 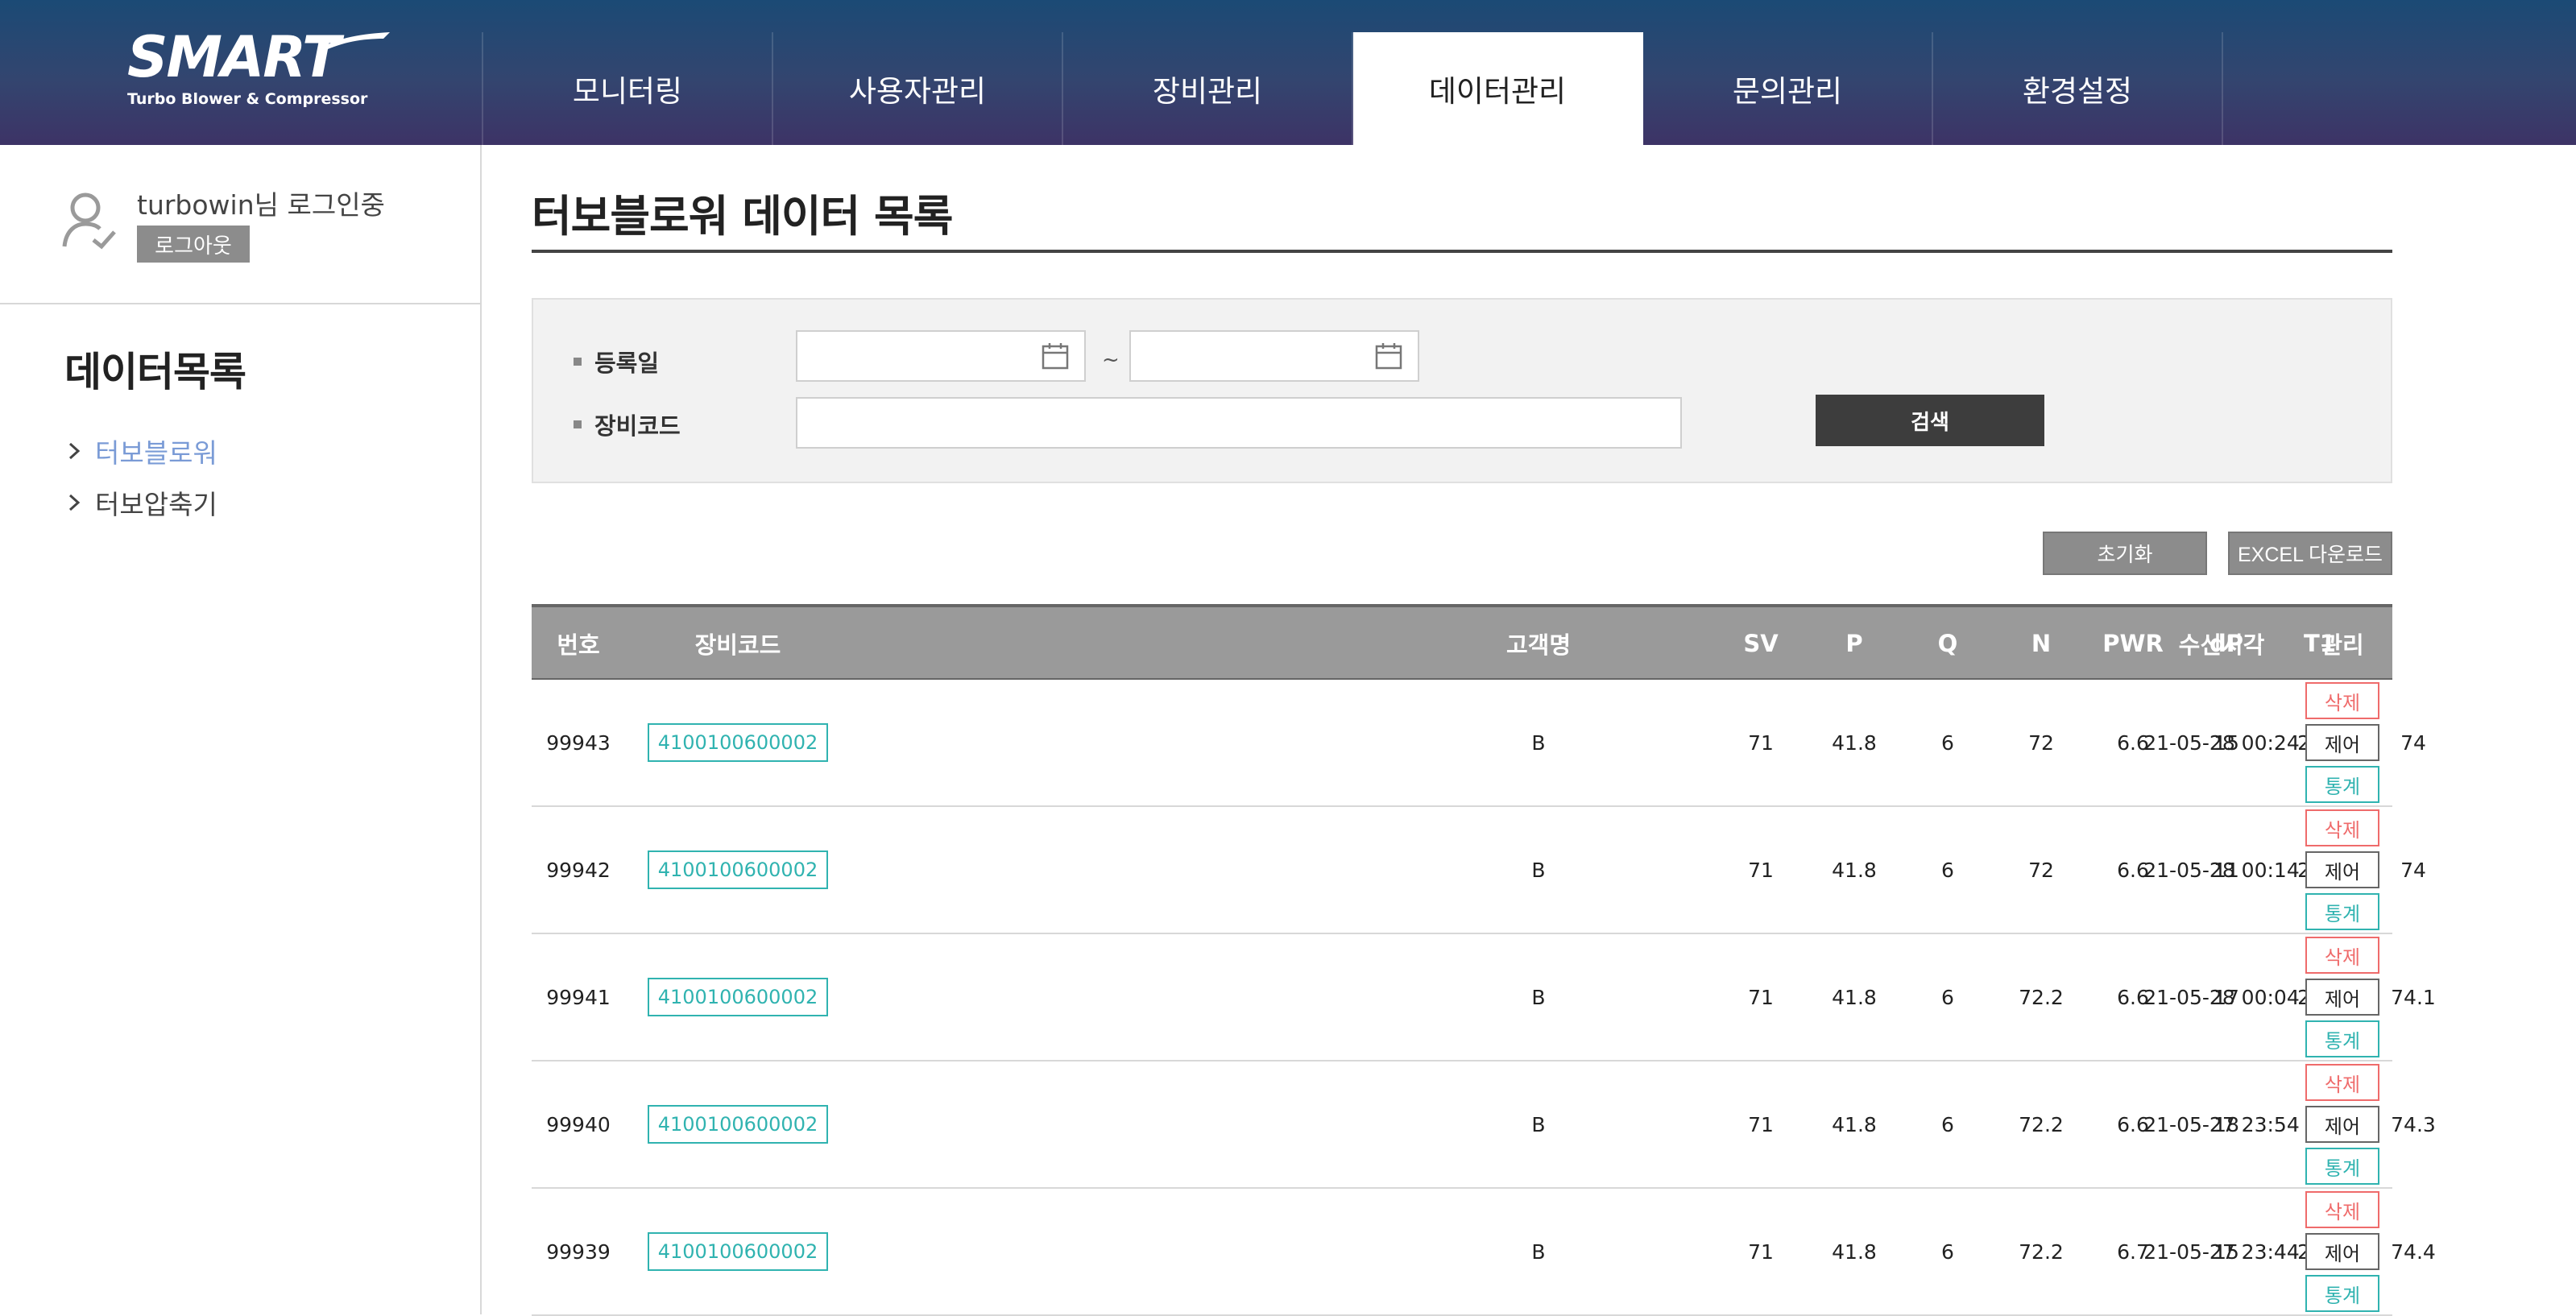 I want to click on nav-monitoring: 모니터링, so click(x=628, y=88).